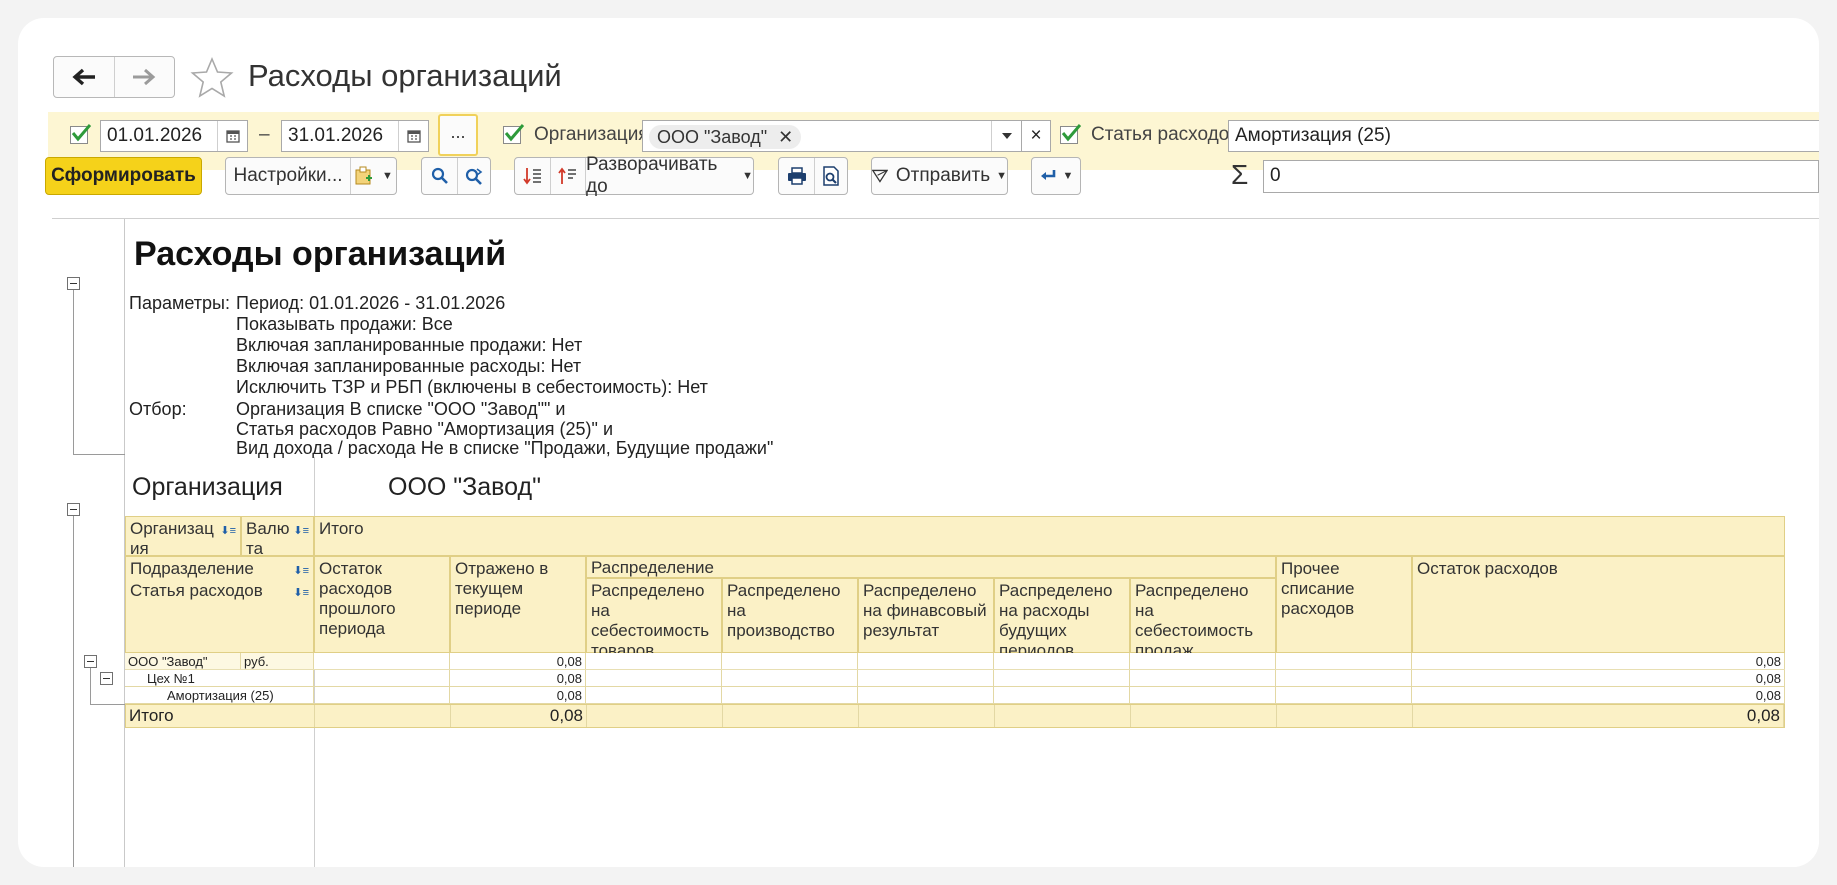 This screenshot has height=885, width=1837. What do you see at coordinates (268, 538) in the screenshot?
I see `header-currency-text: Валю та` at bounding box center [268, 538].